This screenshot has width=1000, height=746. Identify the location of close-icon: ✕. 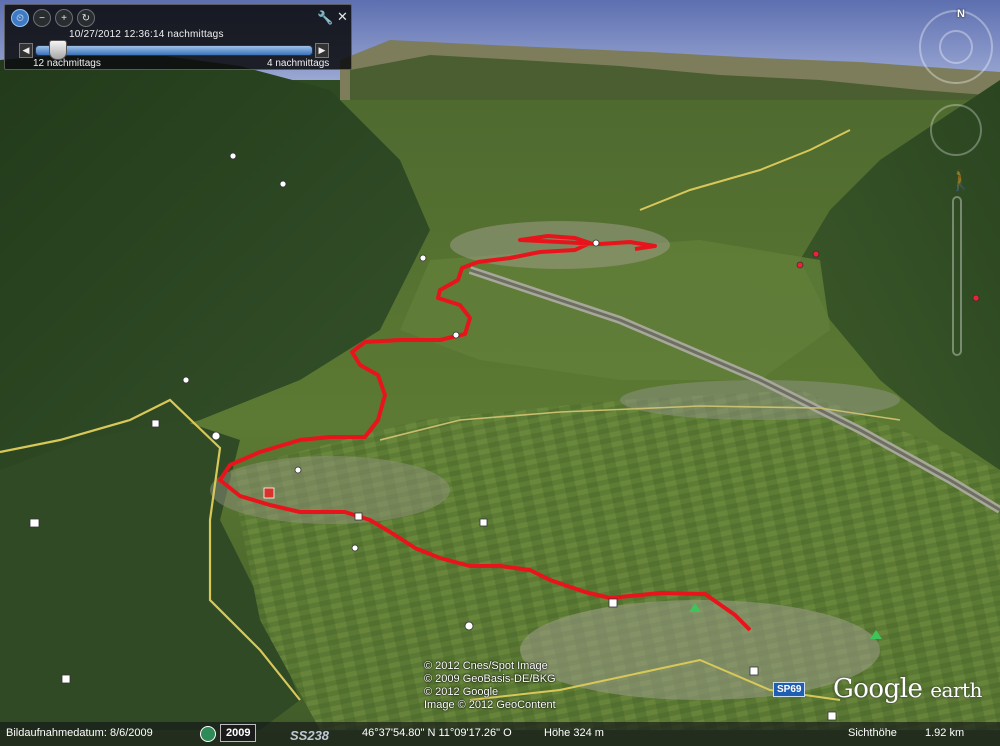
(342, 17).